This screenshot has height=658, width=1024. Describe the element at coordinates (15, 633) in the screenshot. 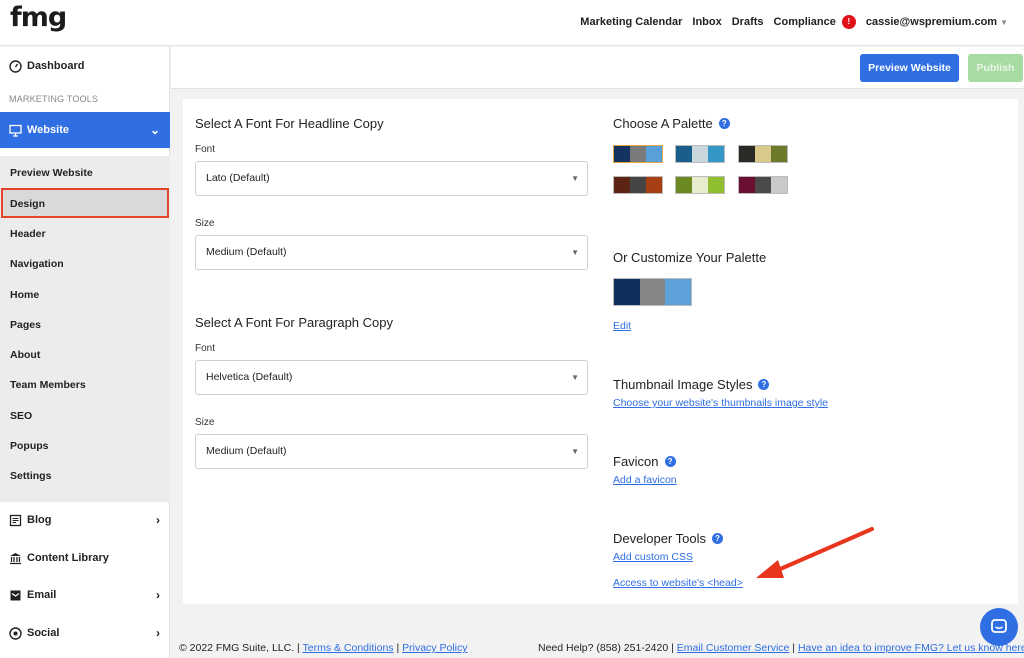

I see `social-icon` at that location.